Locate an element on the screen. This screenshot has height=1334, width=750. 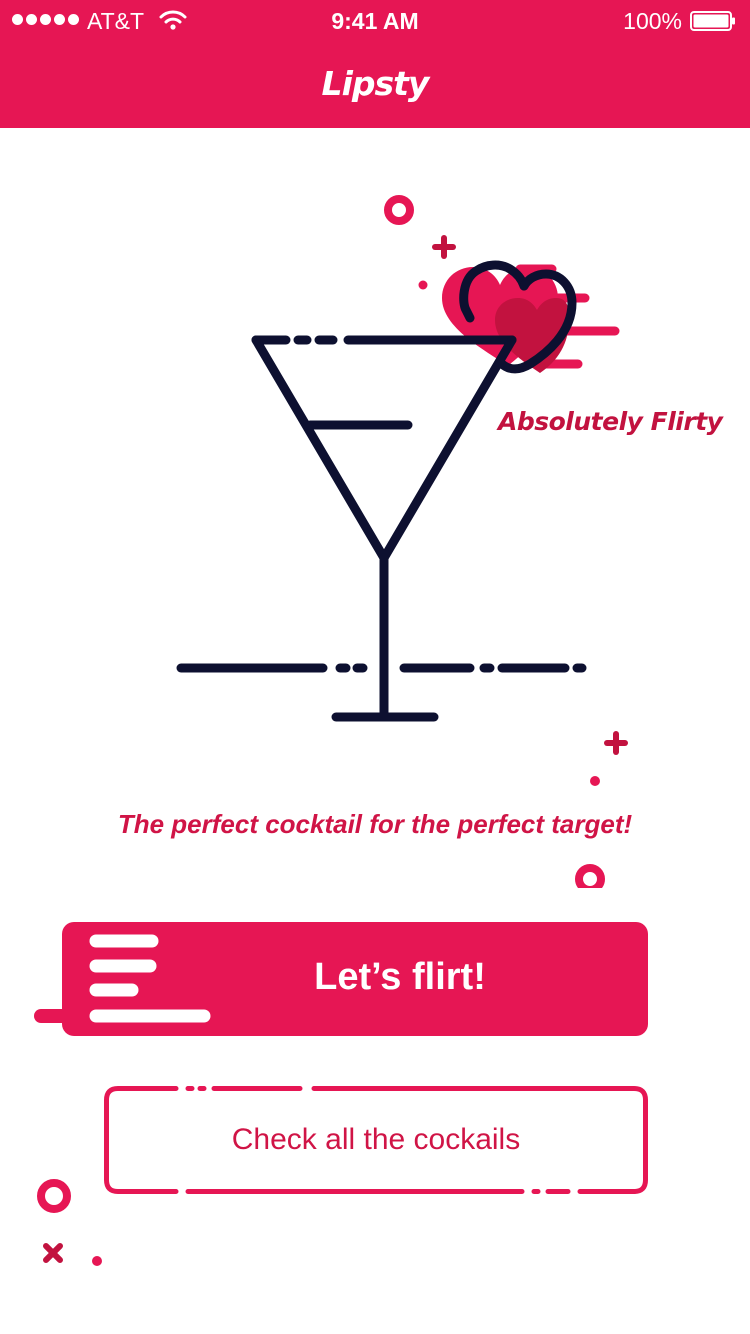
lets-flirt-label: Let’s flirt! is located at coordinates (400, 977).